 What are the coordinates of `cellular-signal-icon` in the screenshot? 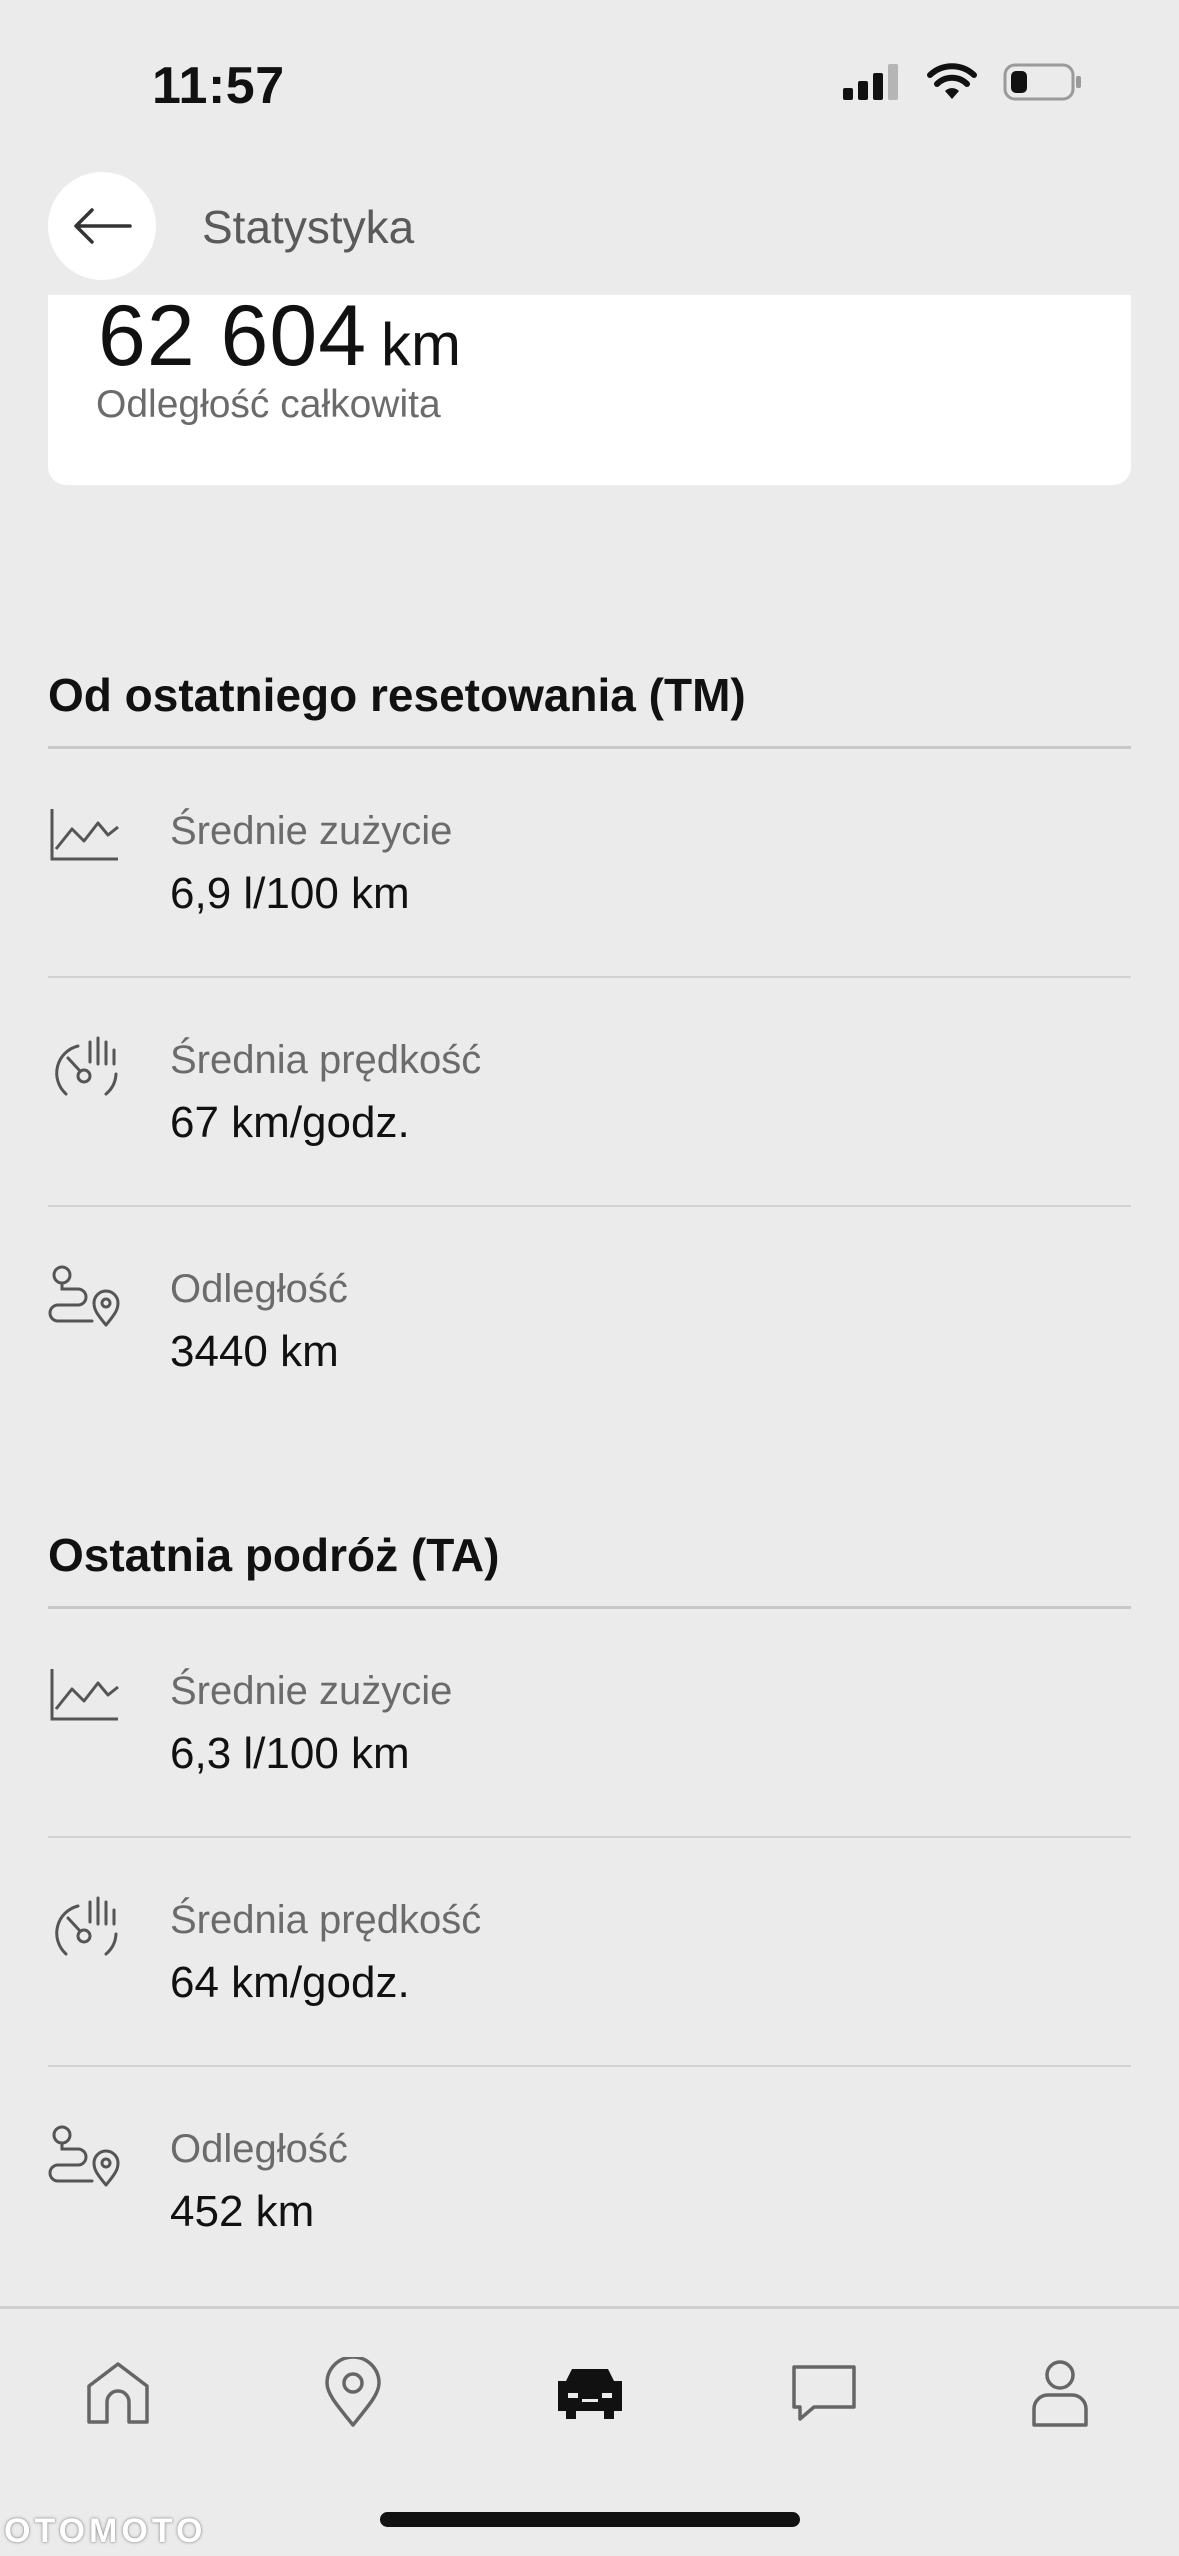 It's located at (870, 82).